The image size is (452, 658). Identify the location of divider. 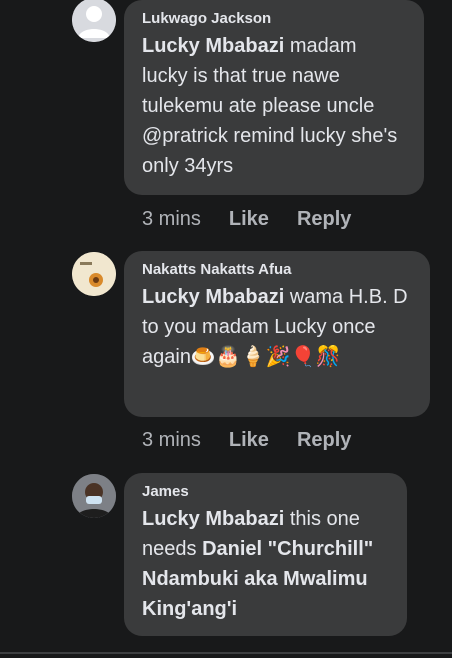
(226, 653).